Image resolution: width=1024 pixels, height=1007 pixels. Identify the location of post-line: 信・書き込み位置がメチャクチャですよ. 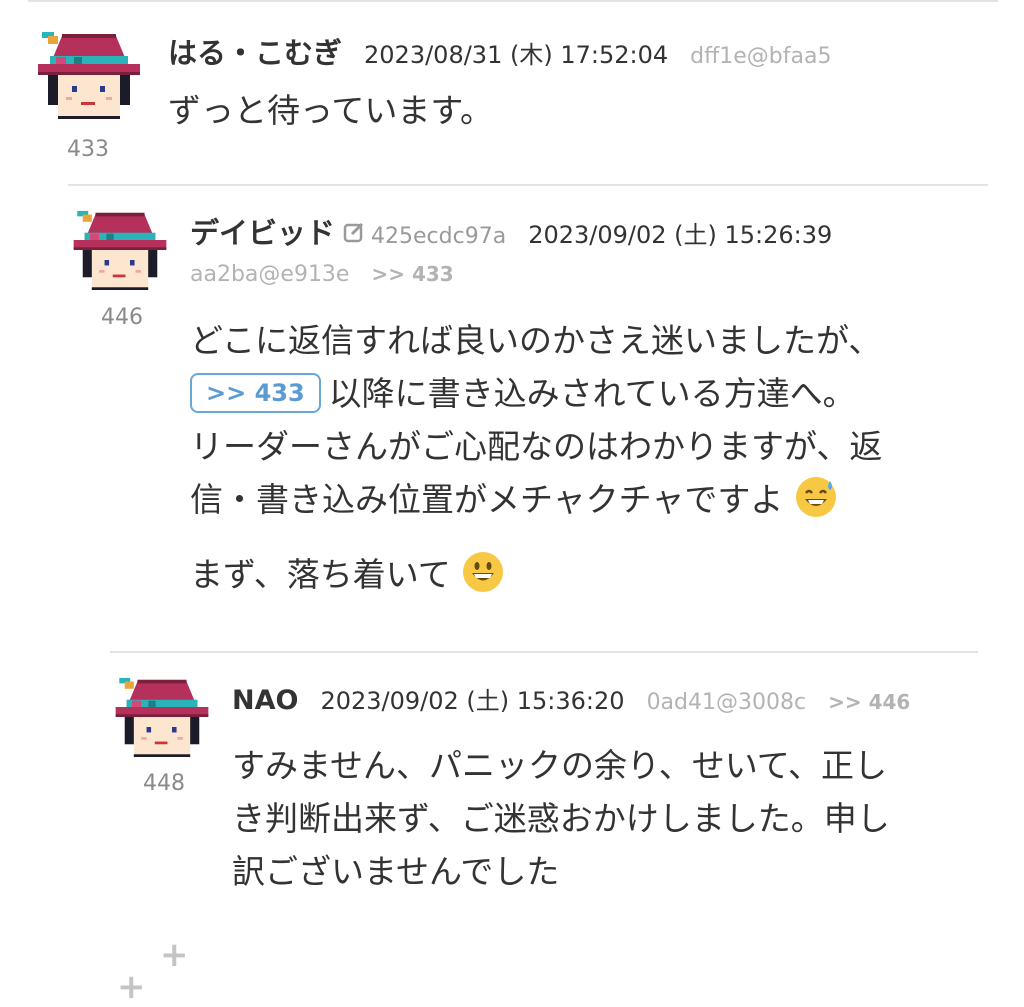
(487, 499).